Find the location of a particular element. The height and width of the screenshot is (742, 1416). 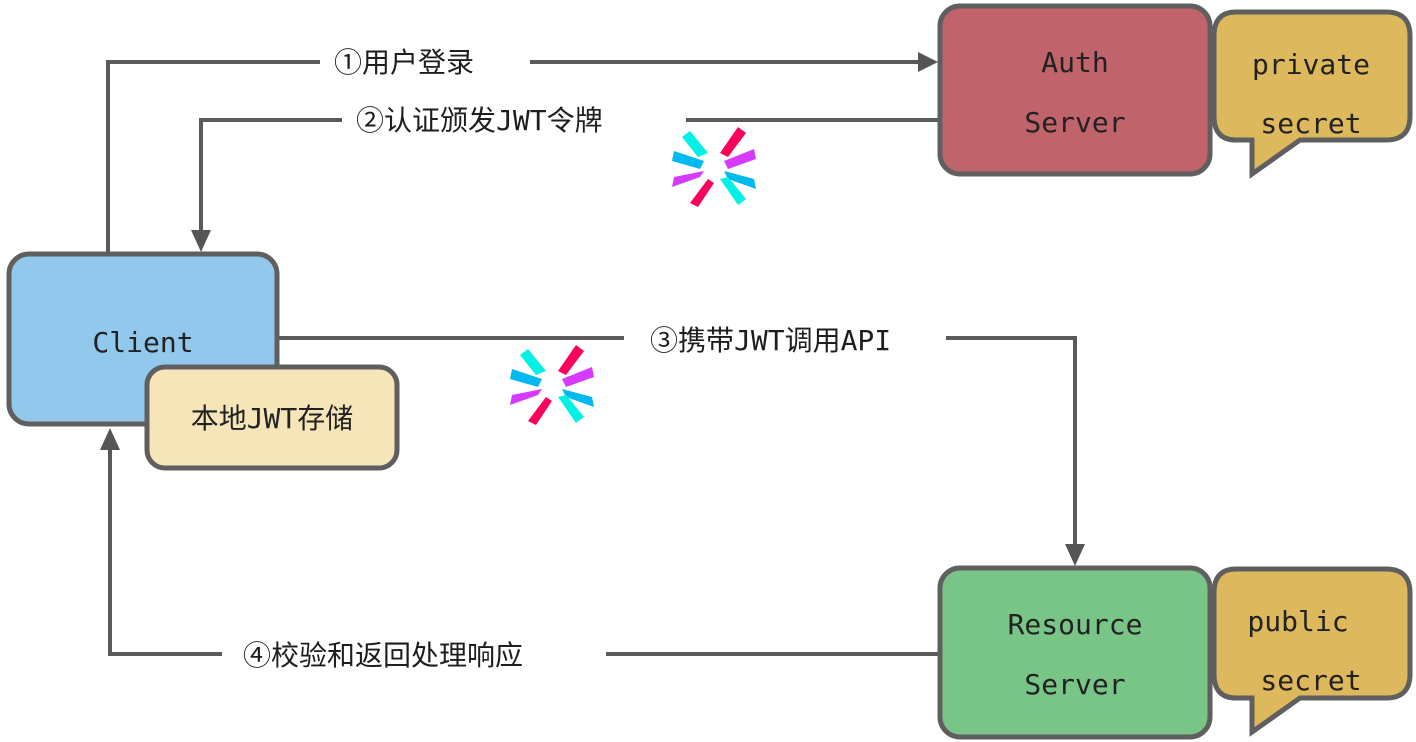

public-secret-line2: secret is located at coordinates (1310, 680).